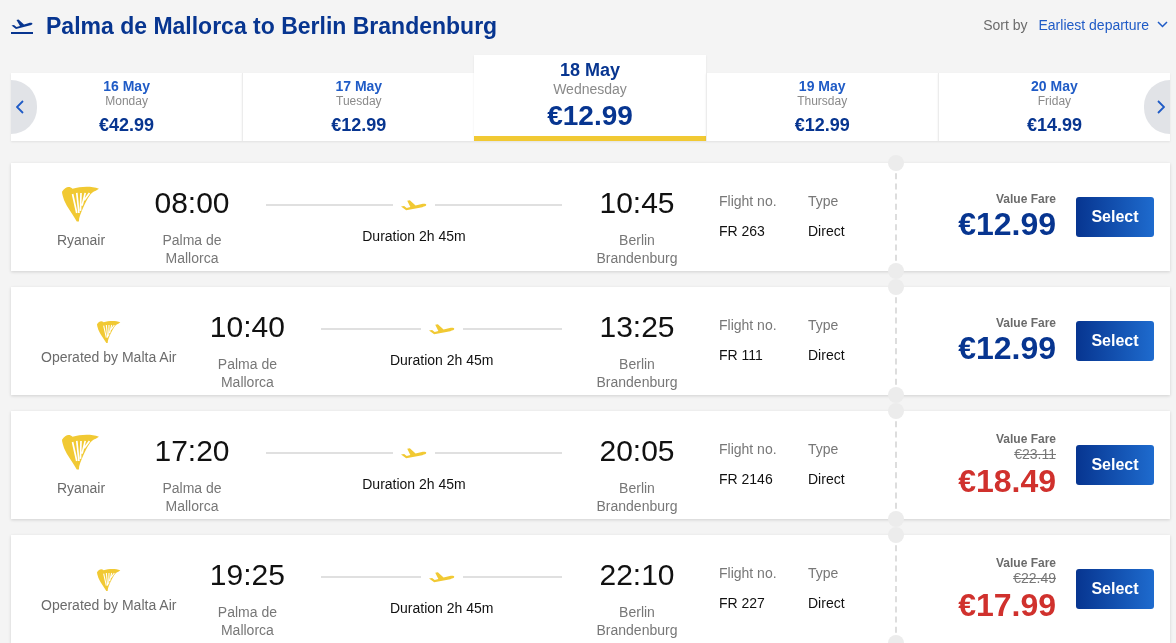  What do you see at coordinates (821, 107) in the screenshot?
I see `date-tab: 19 May Thursday €12.99` at bounding box center [821, 107].